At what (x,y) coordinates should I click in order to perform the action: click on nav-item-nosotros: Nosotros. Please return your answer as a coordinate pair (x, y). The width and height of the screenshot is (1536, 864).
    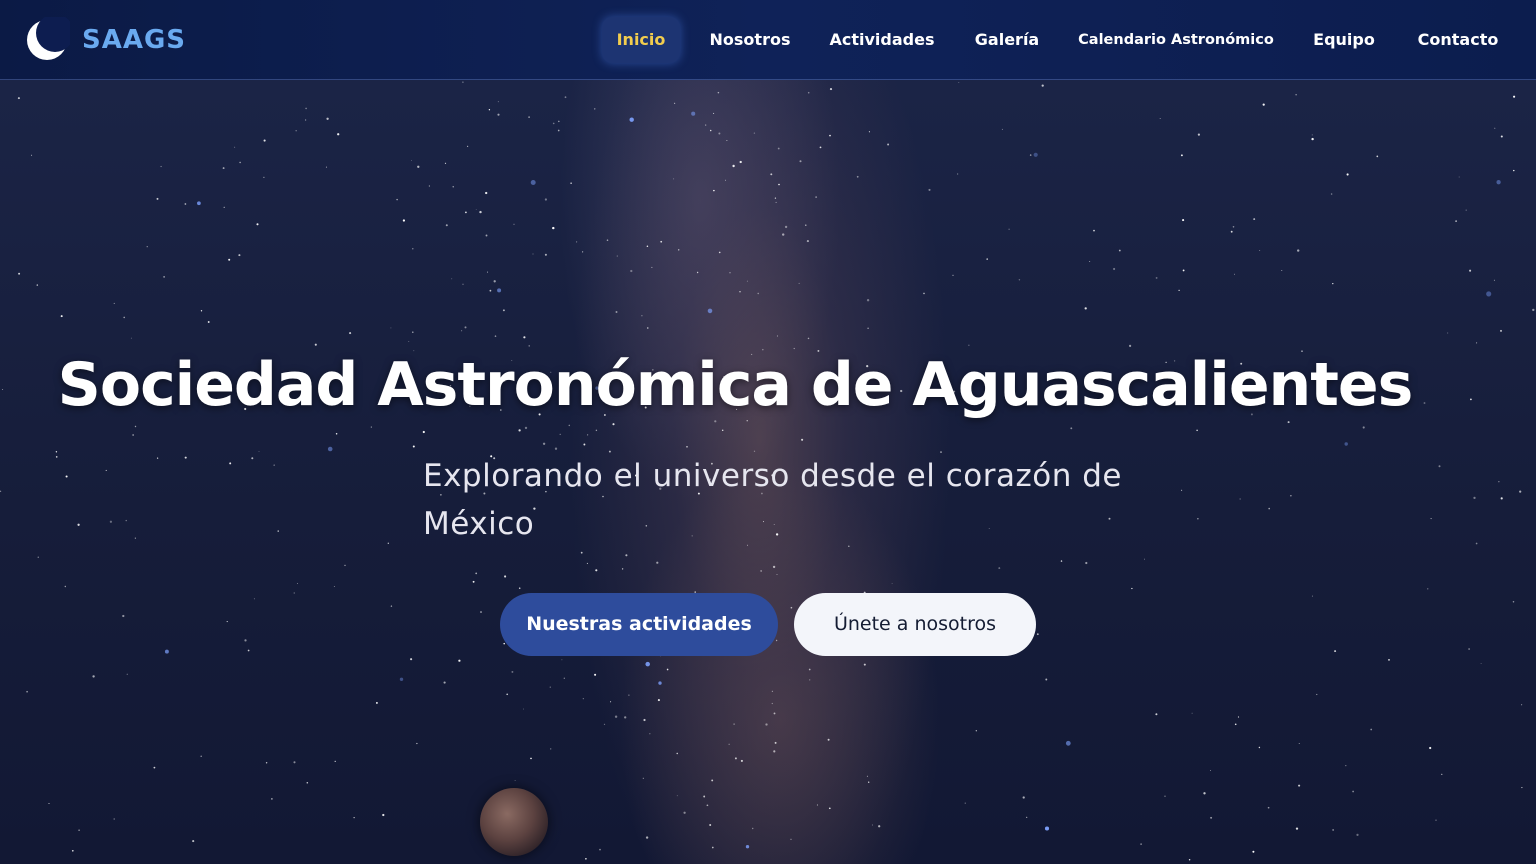
    Looking at the image, I should click on (750, 40).